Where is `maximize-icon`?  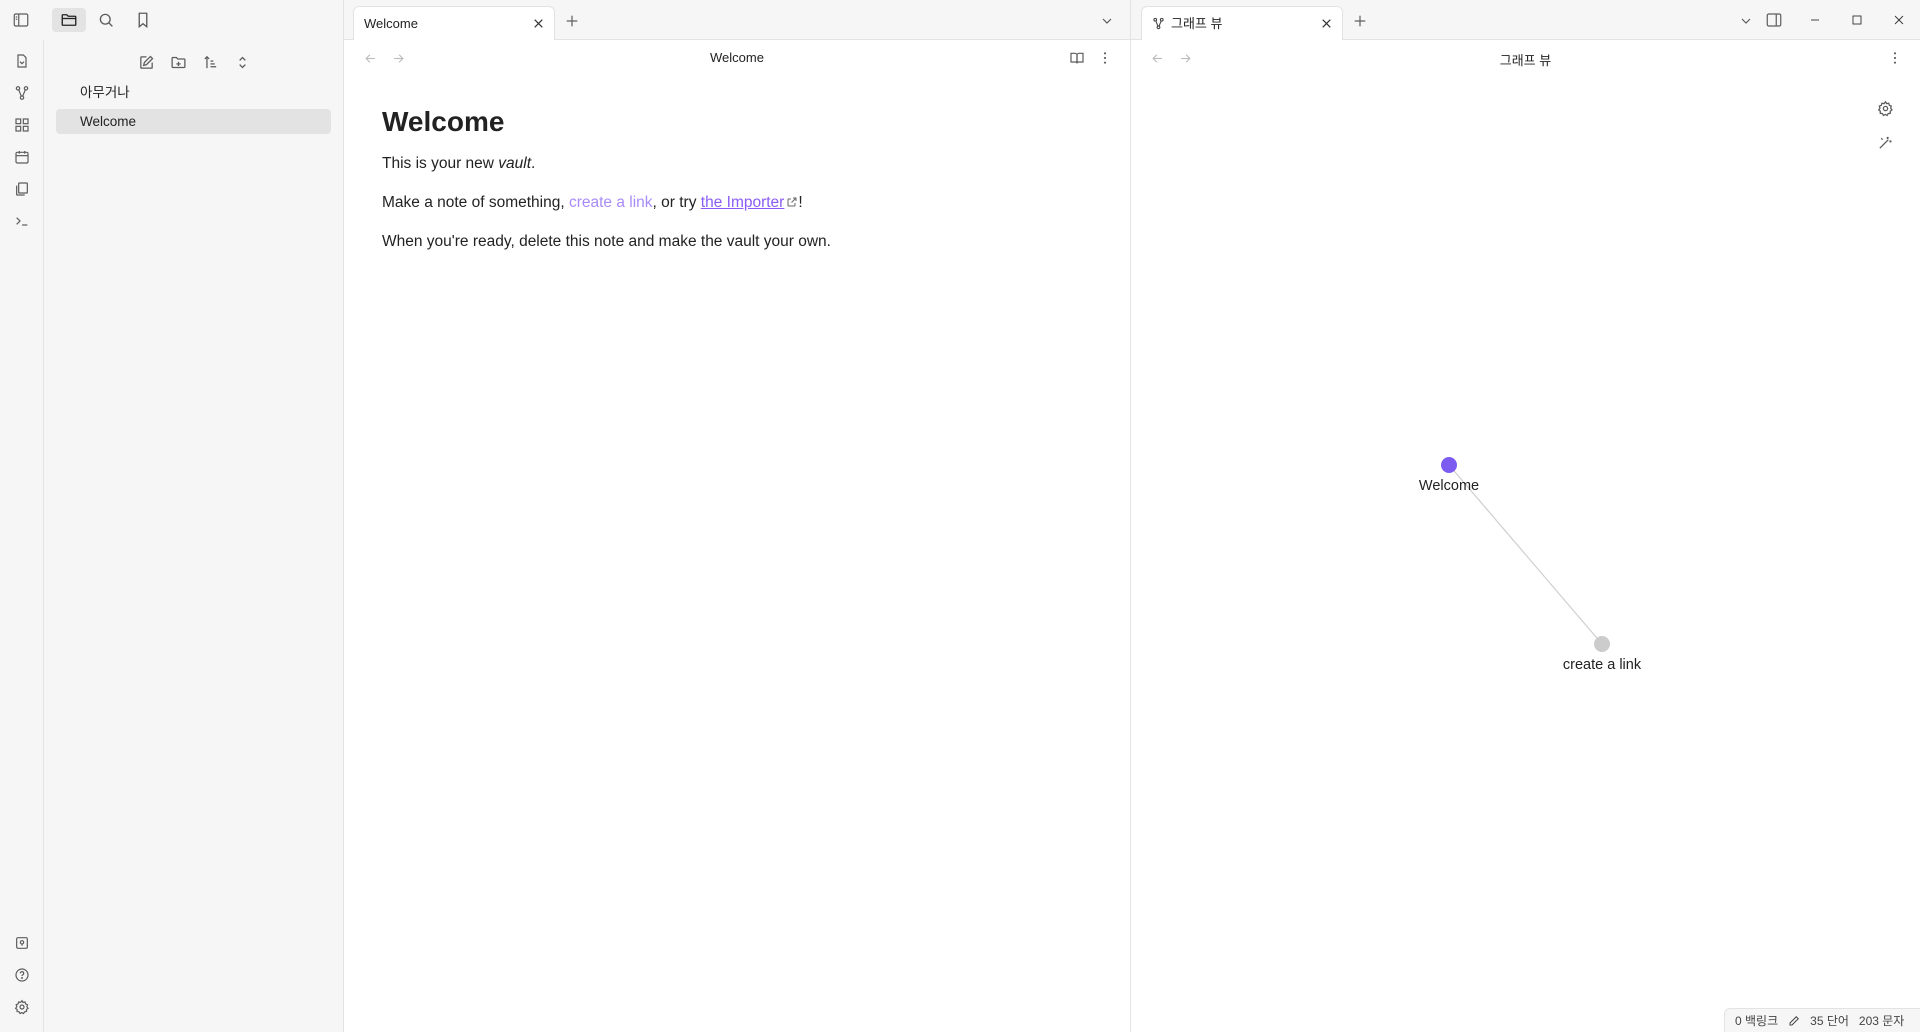 maximize-icon is located at coordinates (1857, 20).